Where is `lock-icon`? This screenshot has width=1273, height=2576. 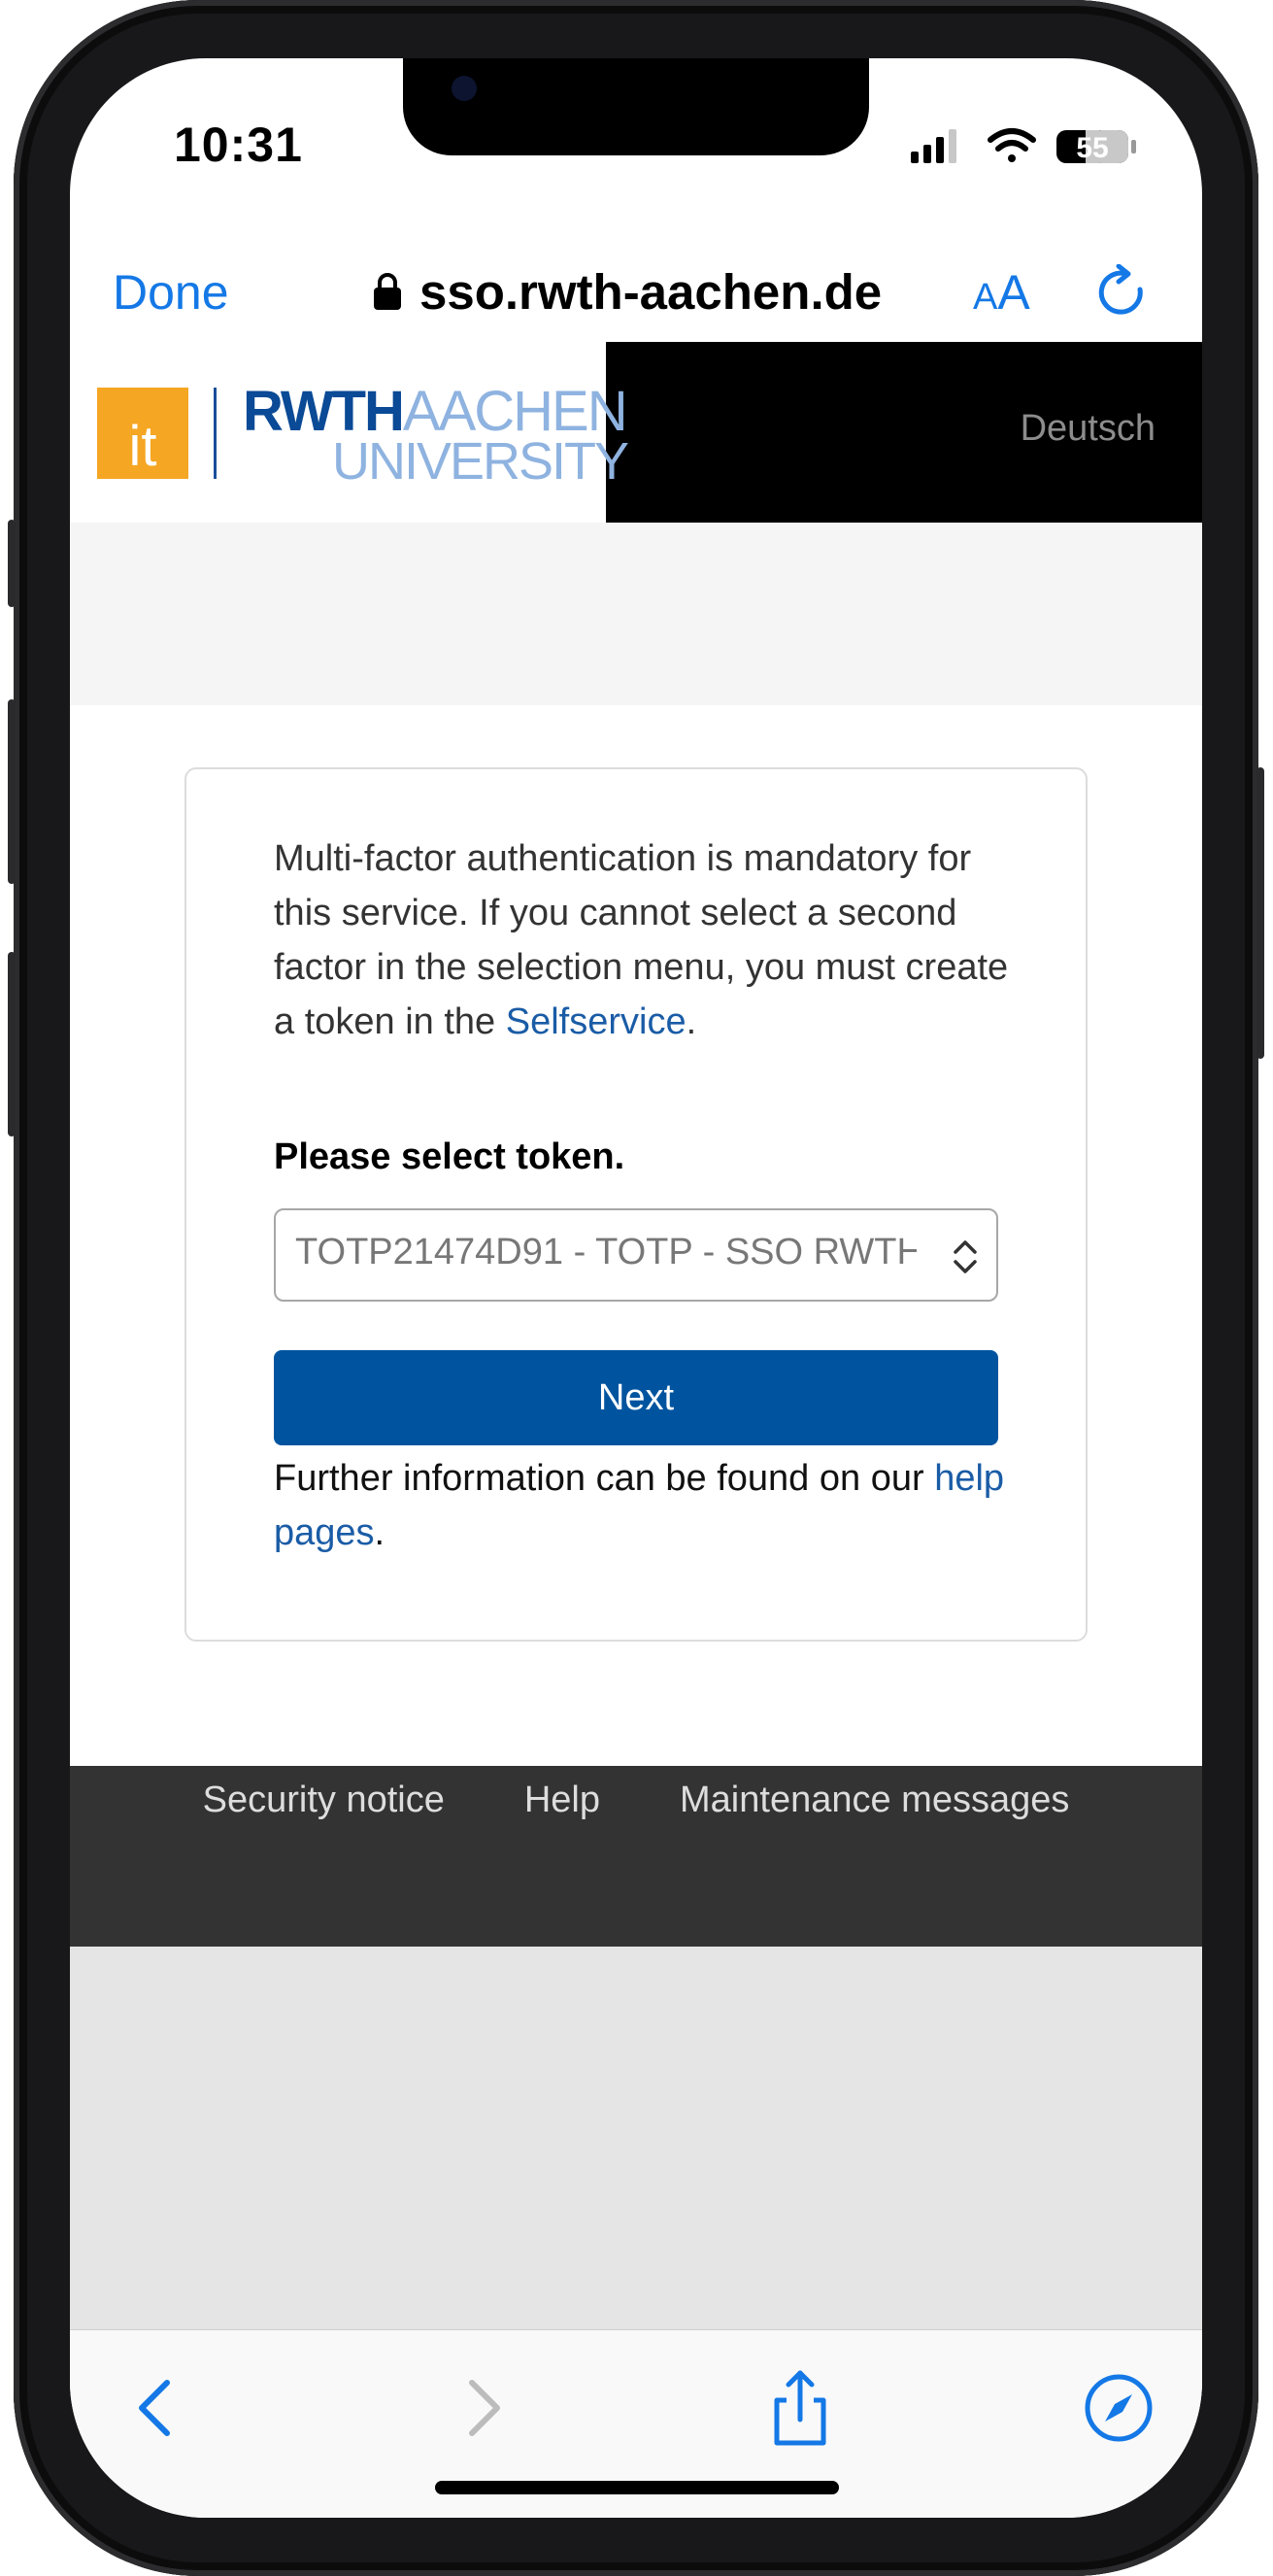 lock-icon is located at coordinates (387, 291).